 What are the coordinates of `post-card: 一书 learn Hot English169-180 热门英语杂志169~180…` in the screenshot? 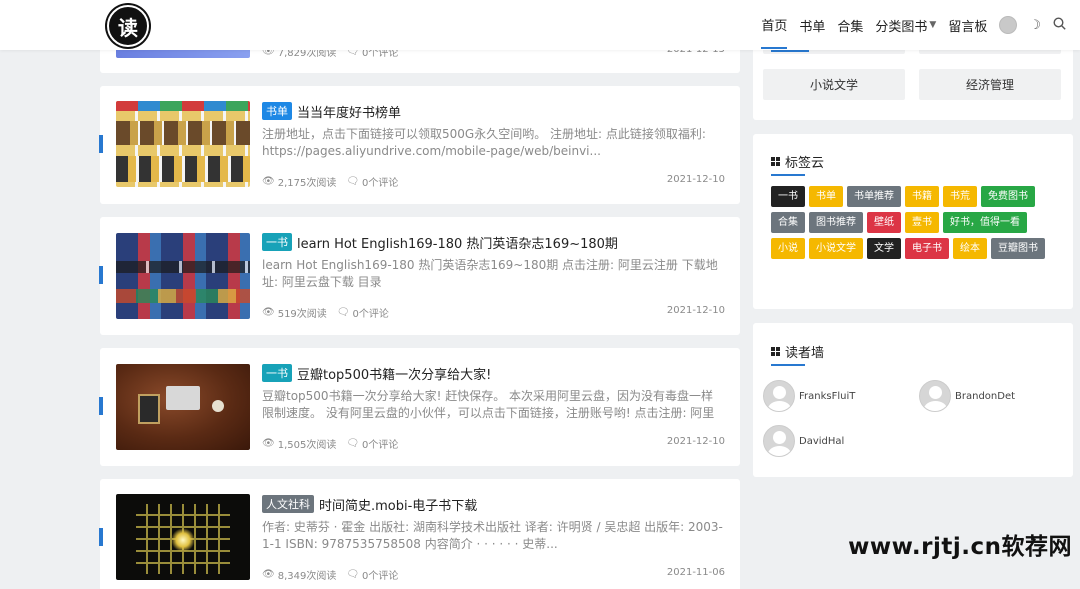 It's located at (419, 276).